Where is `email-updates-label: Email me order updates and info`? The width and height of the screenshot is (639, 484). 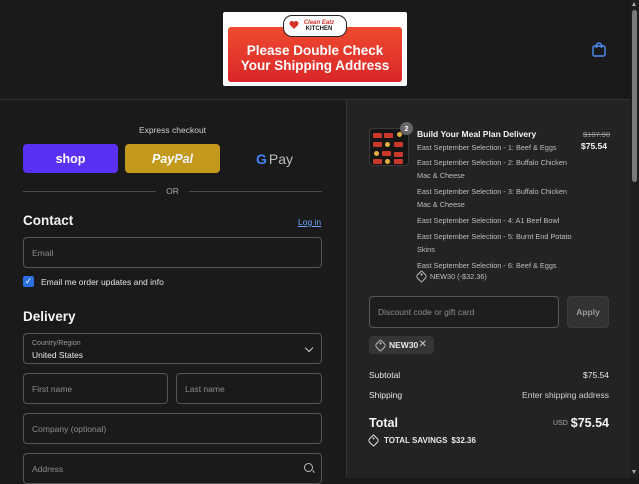 email-updates-label: Email me order updates and info is located at coordinates (102, 282).